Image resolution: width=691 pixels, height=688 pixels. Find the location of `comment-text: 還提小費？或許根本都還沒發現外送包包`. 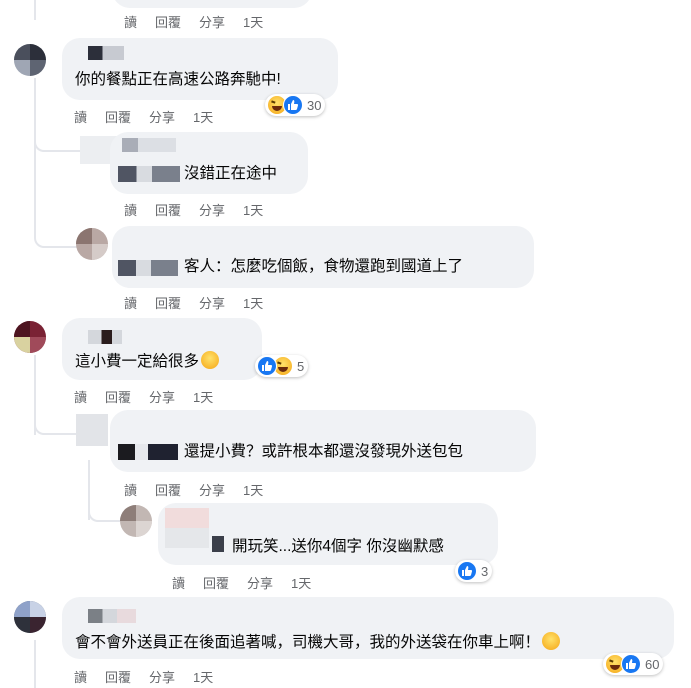

comment-text: 還提小費？或許根本都還沒發現外送包包 is located at coordinates (324, 451).